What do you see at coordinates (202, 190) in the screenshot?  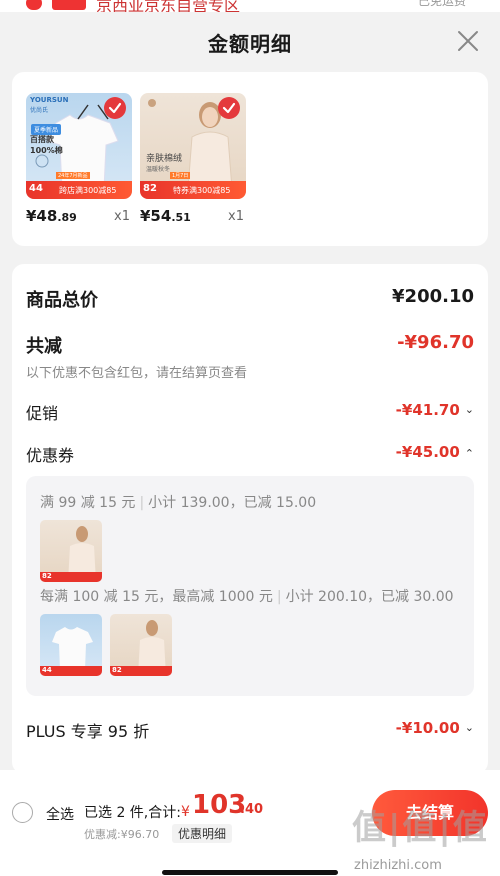 I see `badge-promo-text: 特券满300减85` at bounding box center [202, 190].